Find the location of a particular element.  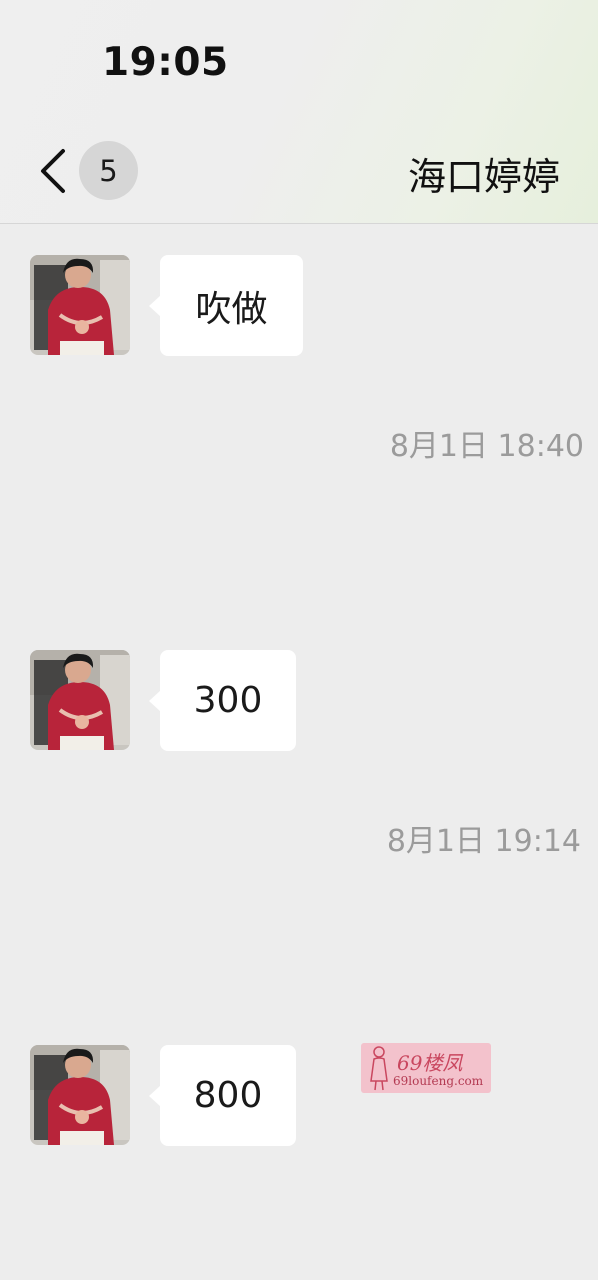

watermark-title: 69楼凤 is located at coordinates (430, 1063).